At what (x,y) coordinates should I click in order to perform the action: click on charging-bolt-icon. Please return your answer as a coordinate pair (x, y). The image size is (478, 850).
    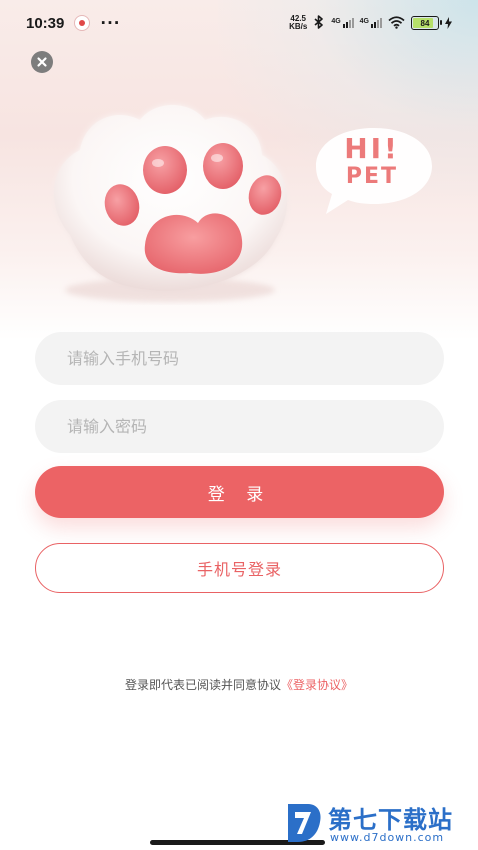
    Looking at the image, I should click on (448, 23).